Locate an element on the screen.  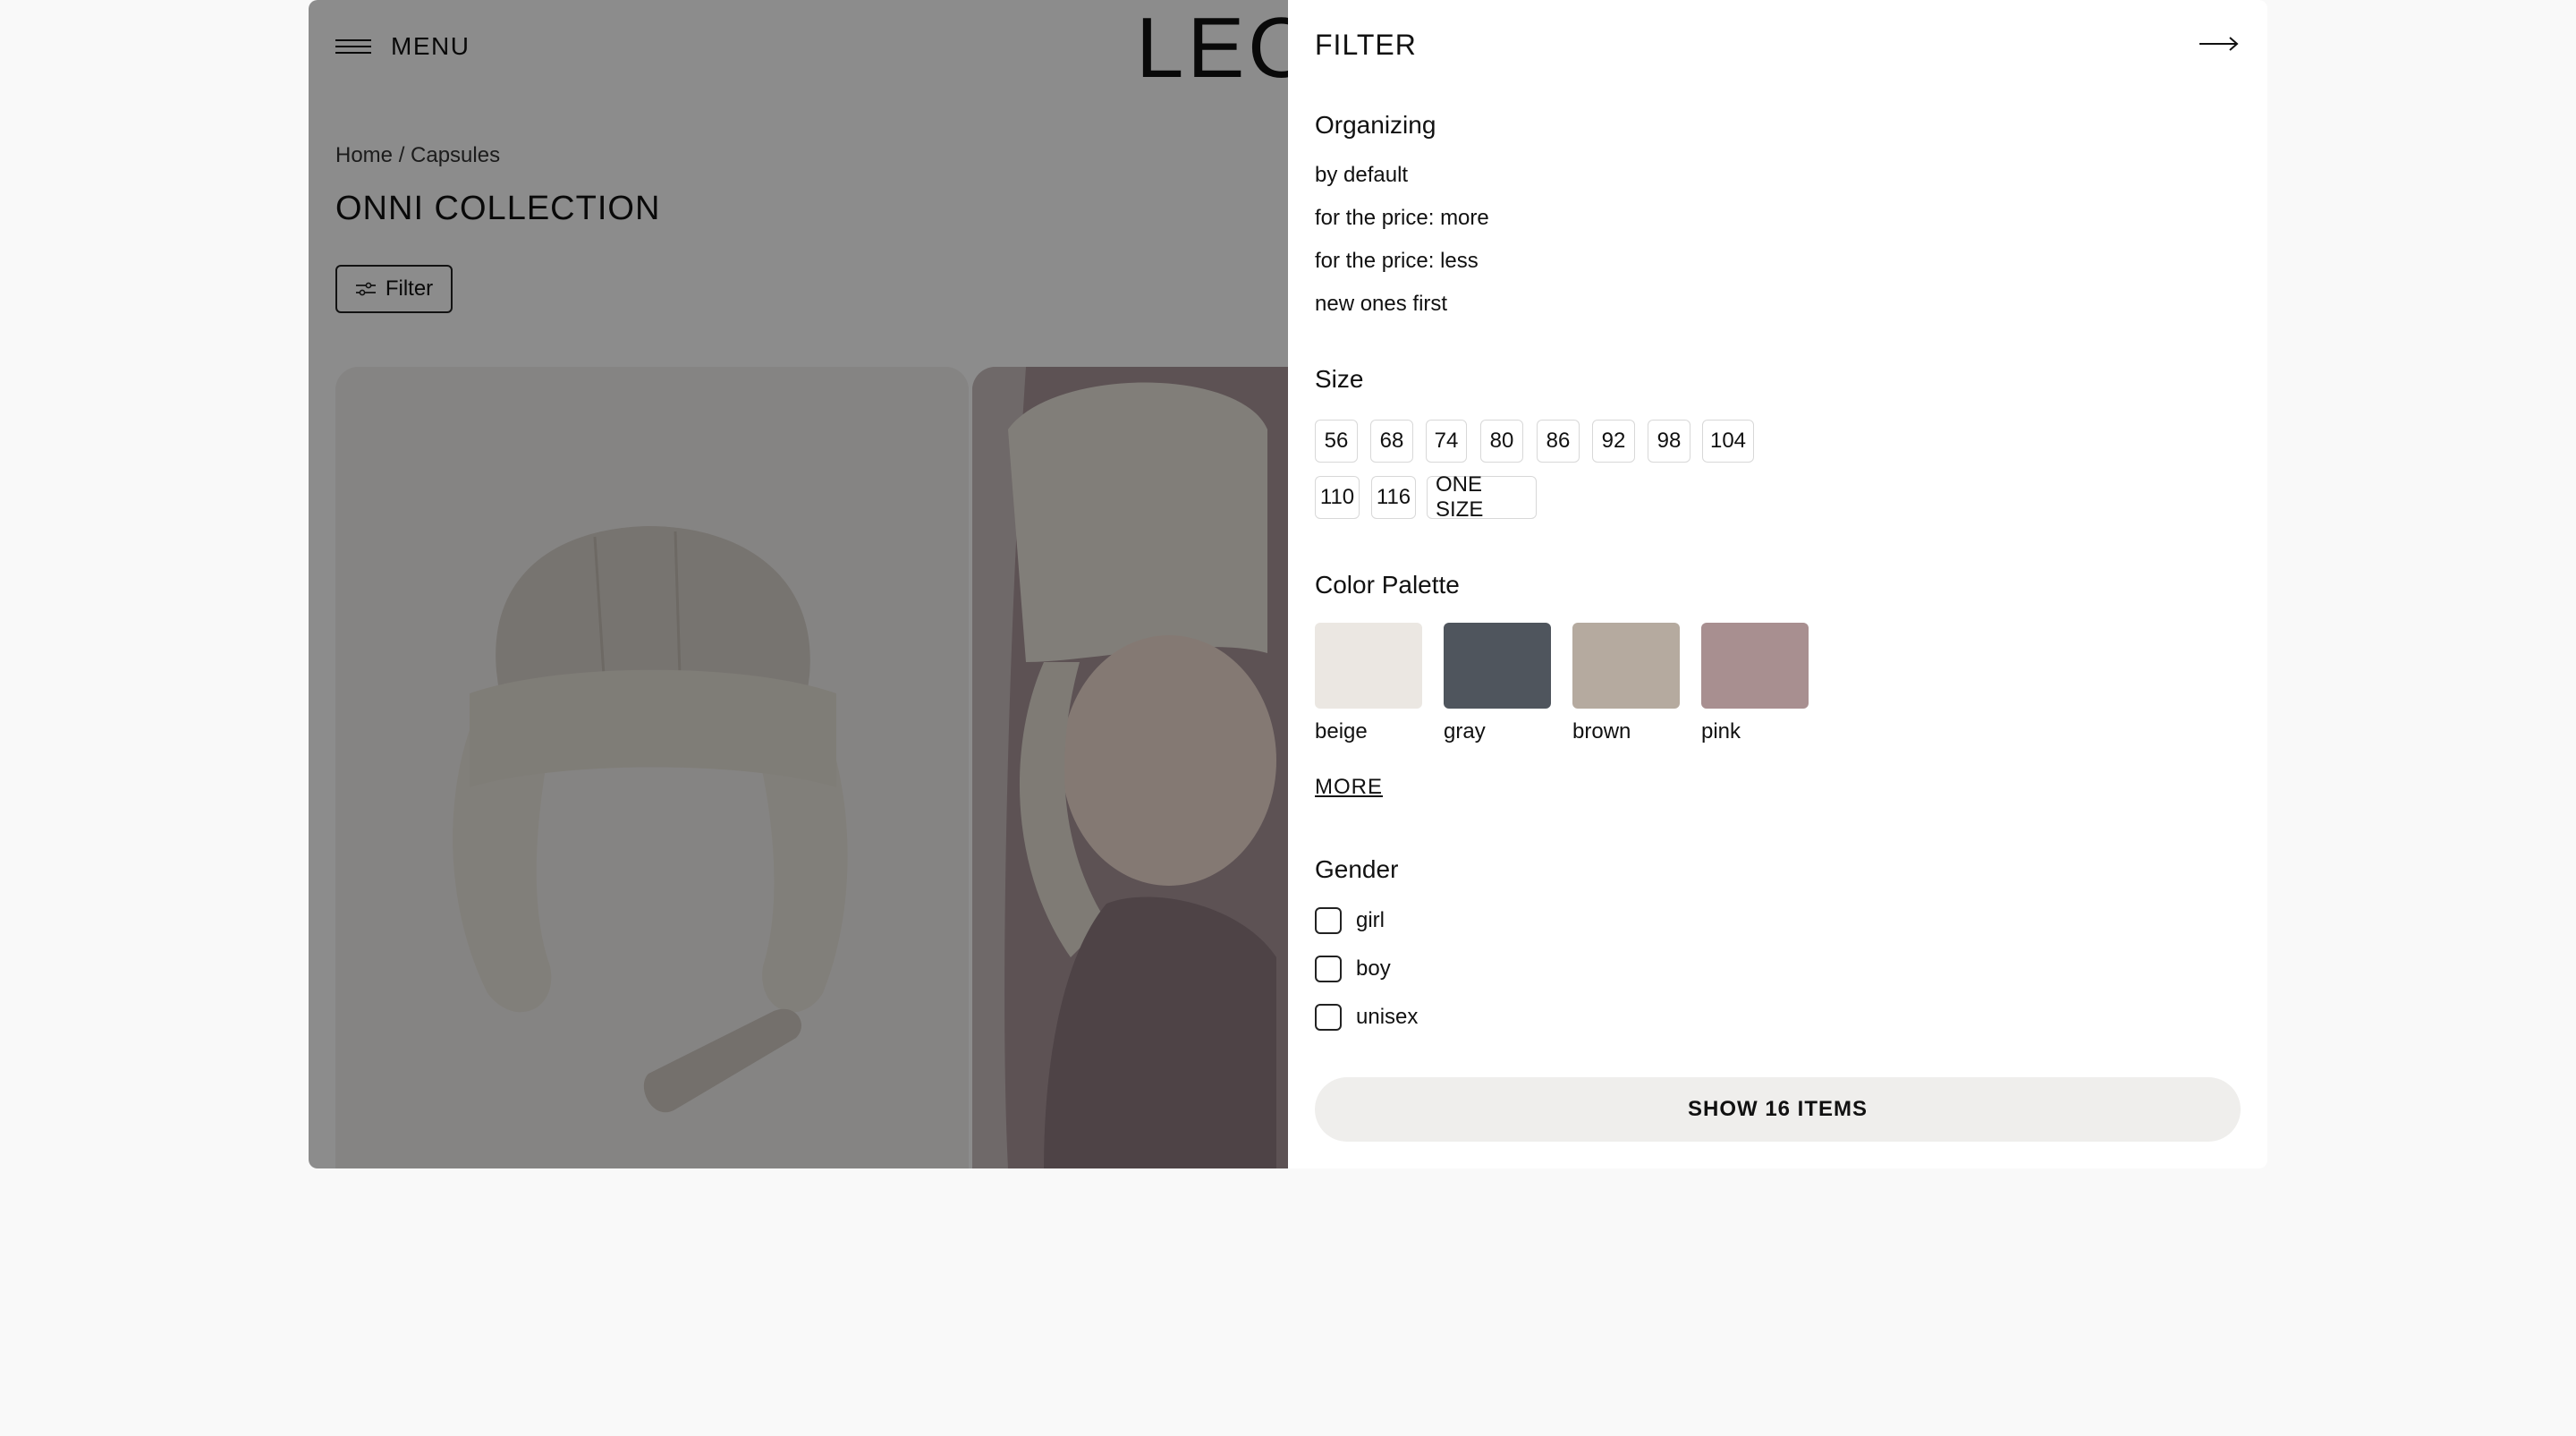
gender-option-girl: girl is located at coordinates (1350, 921).